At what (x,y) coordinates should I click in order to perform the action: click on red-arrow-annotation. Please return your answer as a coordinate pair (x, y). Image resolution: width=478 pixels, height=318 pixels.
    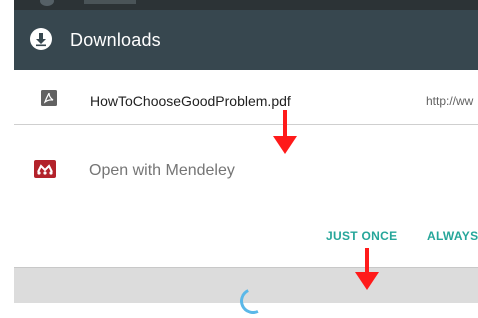
    Looking at the image, I should click on (367, 270).